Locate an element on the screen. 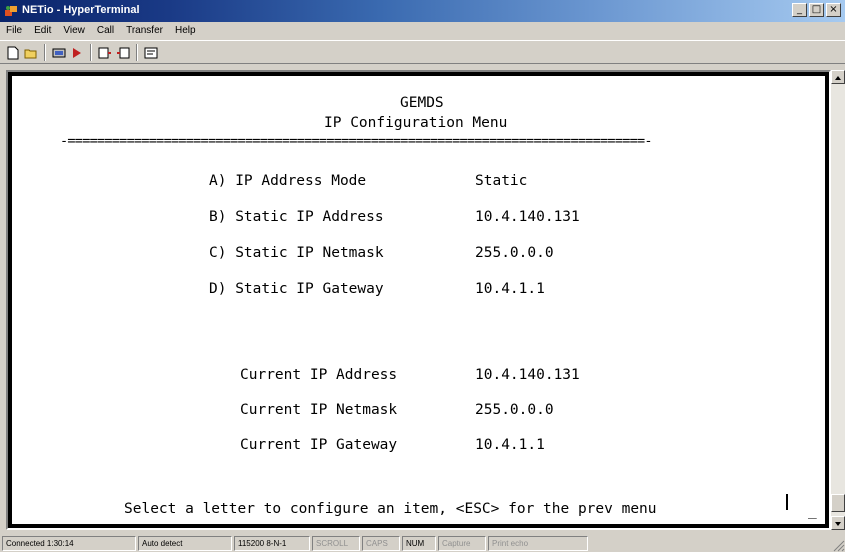  option-c-label: C) Static IP Netmask is located at coordinates (296, 253).